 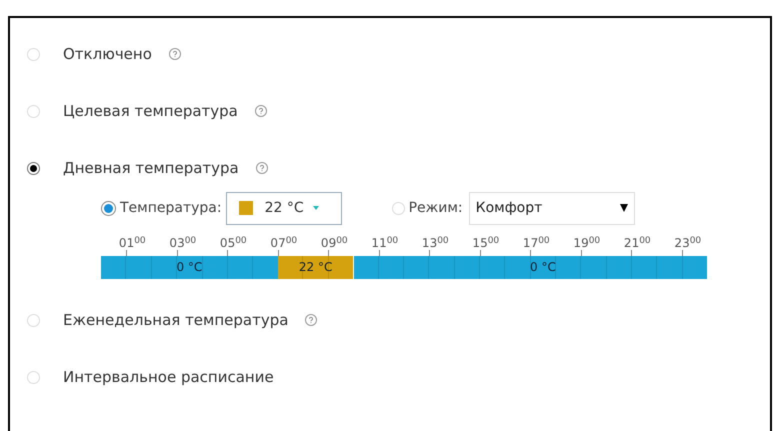 I want to click on option-label: Интервальное расписание, so click(x=168, y=377).